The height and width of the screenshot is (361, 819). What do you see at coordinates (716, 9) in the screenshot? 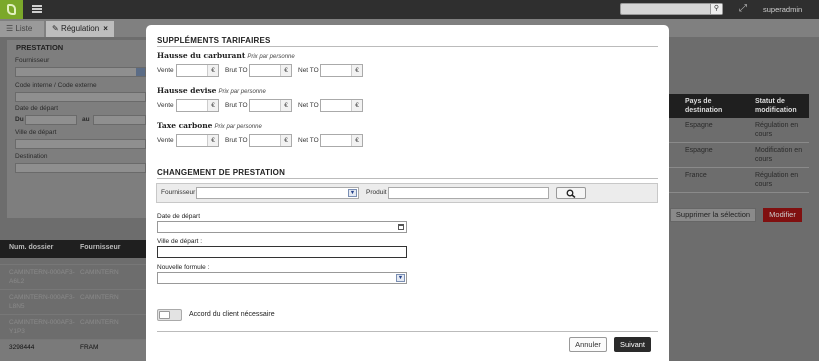
I see `search-icon: ⚲` at bounding box center [716, 9].